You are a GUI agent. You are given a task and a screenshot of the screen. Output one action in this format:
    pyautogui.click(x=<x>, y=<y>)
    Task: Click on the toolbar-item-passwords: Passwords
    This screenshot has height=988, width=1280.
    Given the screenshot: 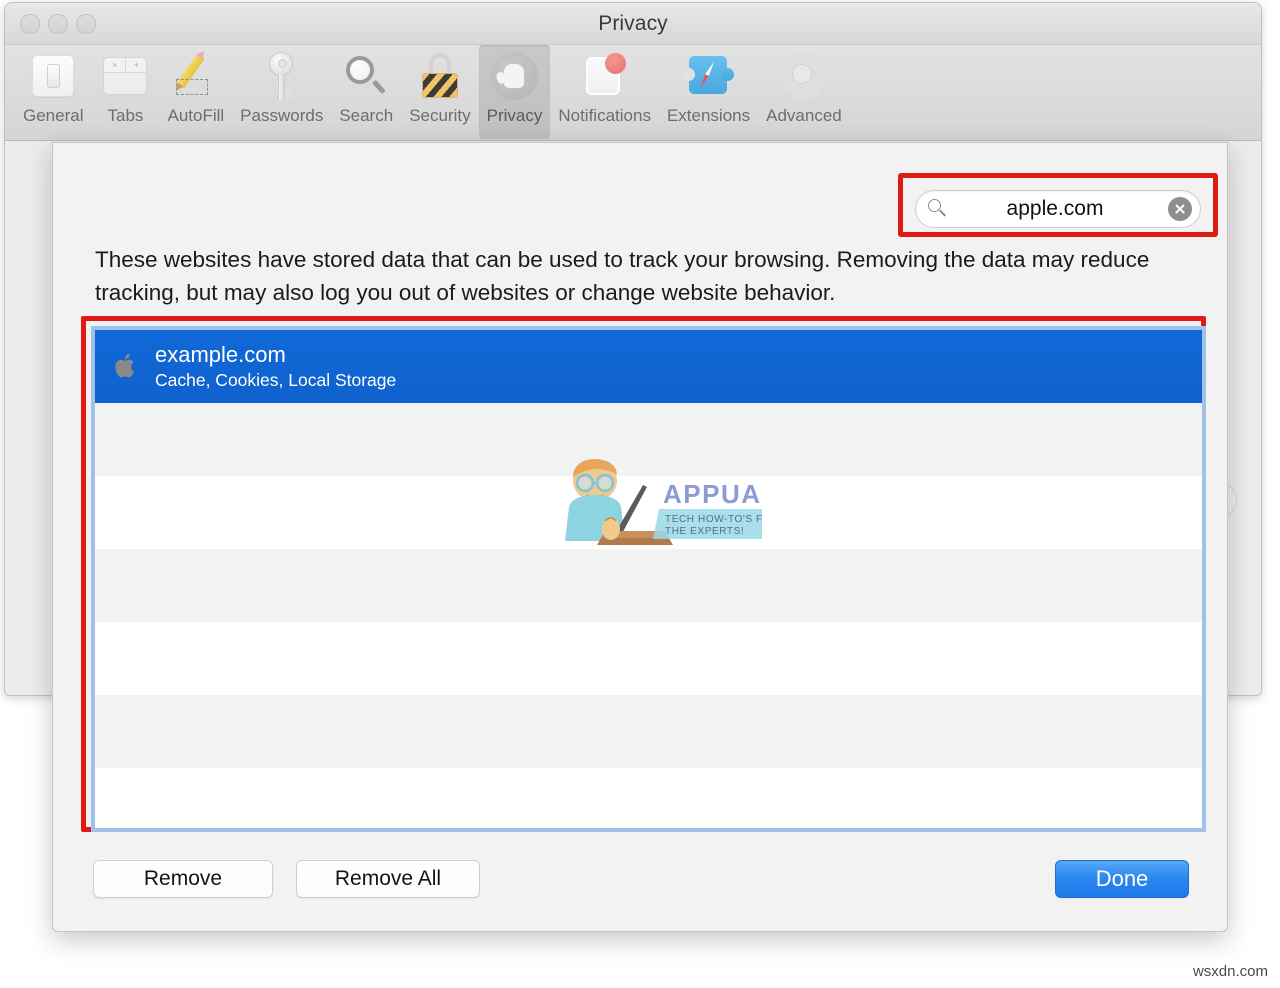 What is the action you would take?
    pyautogui.click(x=281, y=92)
    